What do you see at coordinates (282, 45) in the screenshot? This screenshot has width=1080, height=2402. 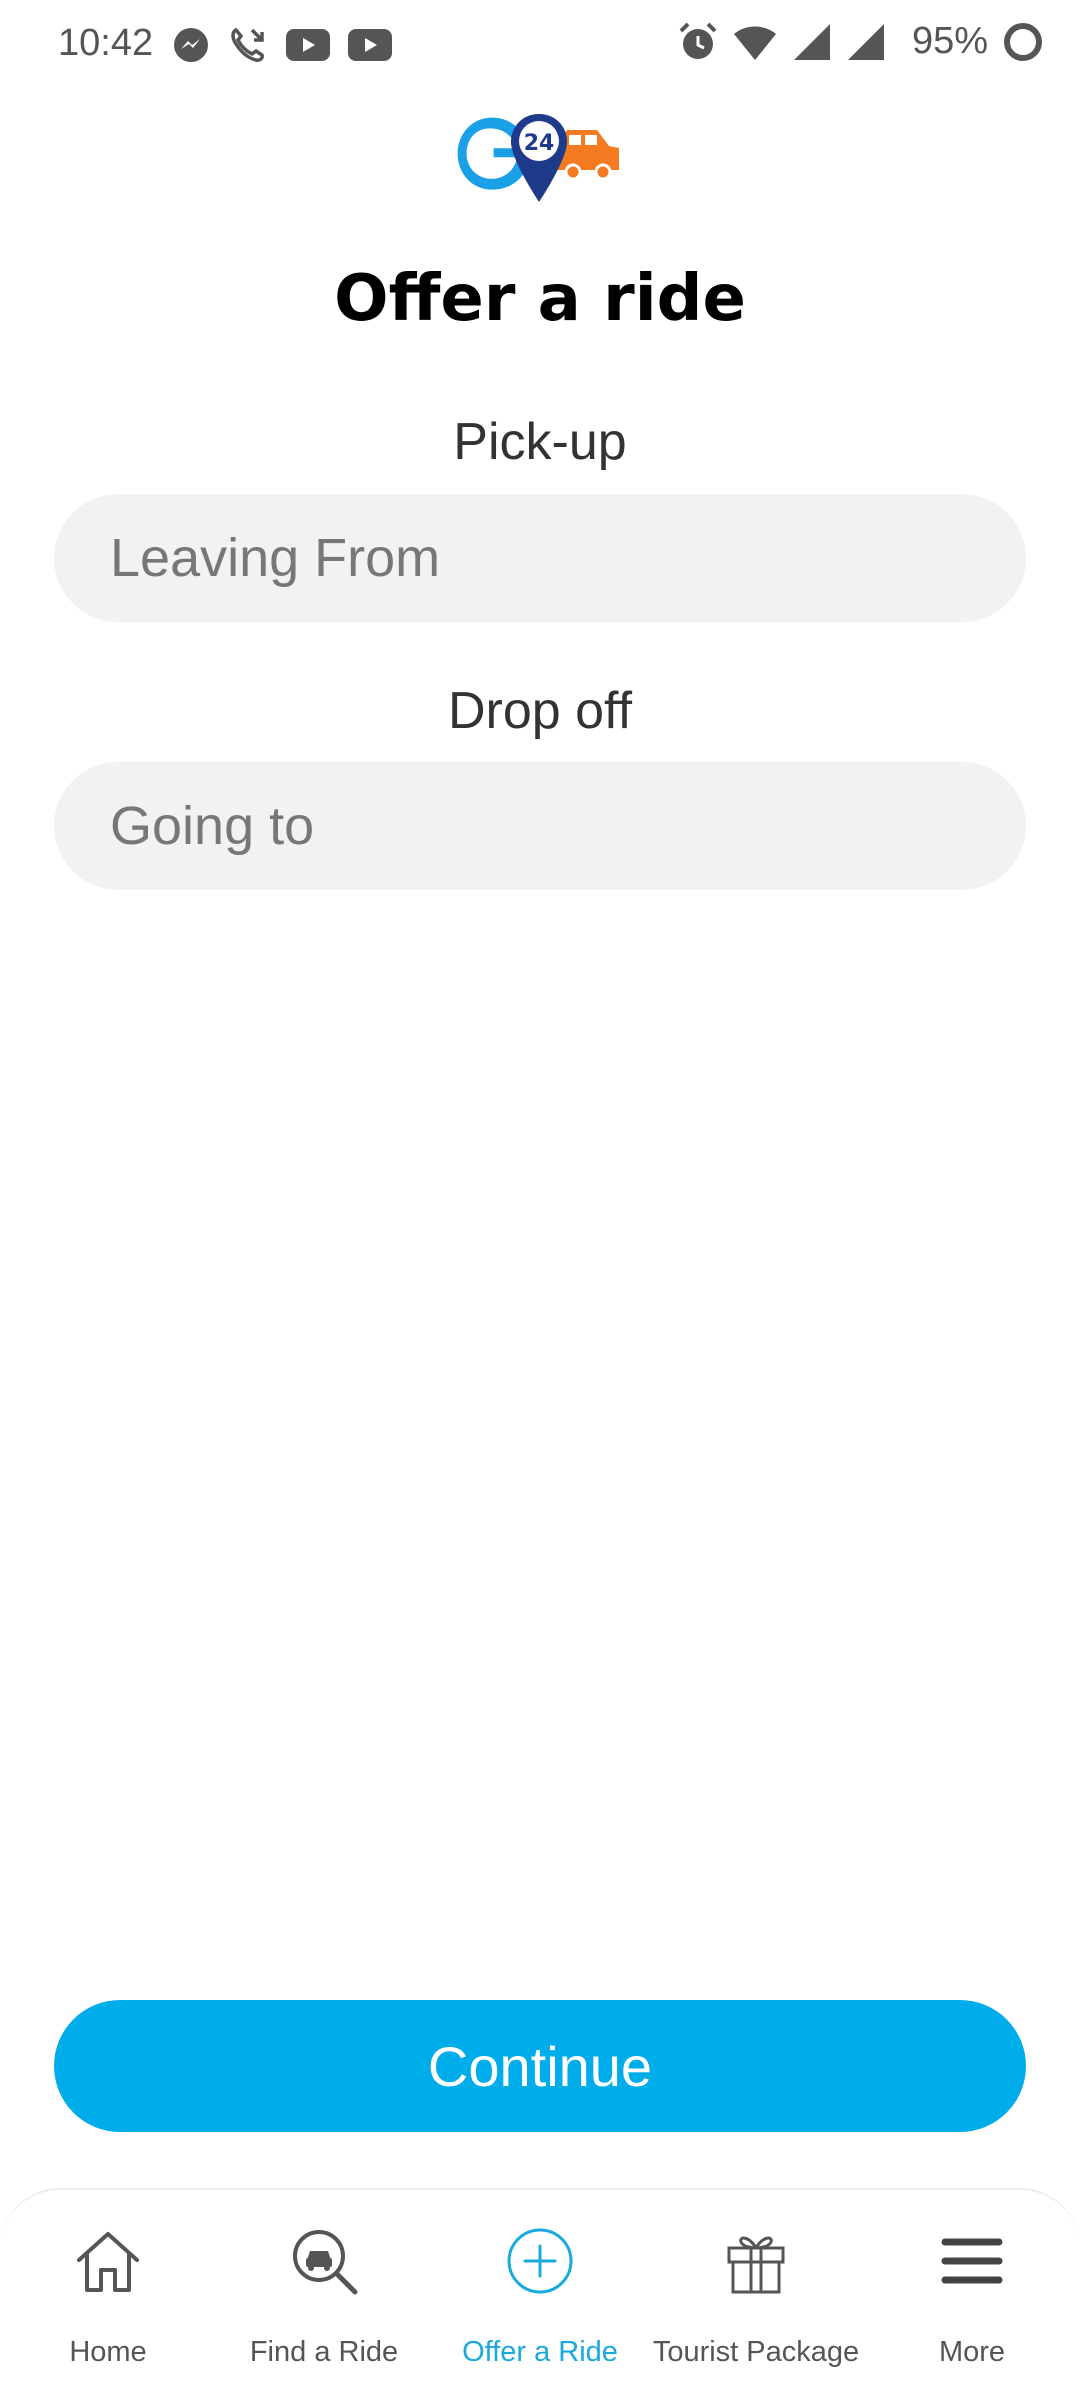 I see `notification-icons` at bounding box center [282, 45].